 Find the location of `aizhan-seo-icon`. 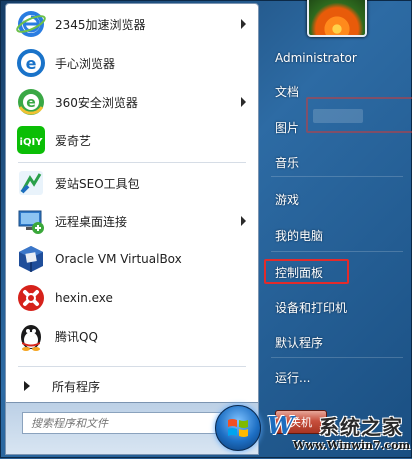

aizhan-seo-icon is located at coordinates (31, 183).